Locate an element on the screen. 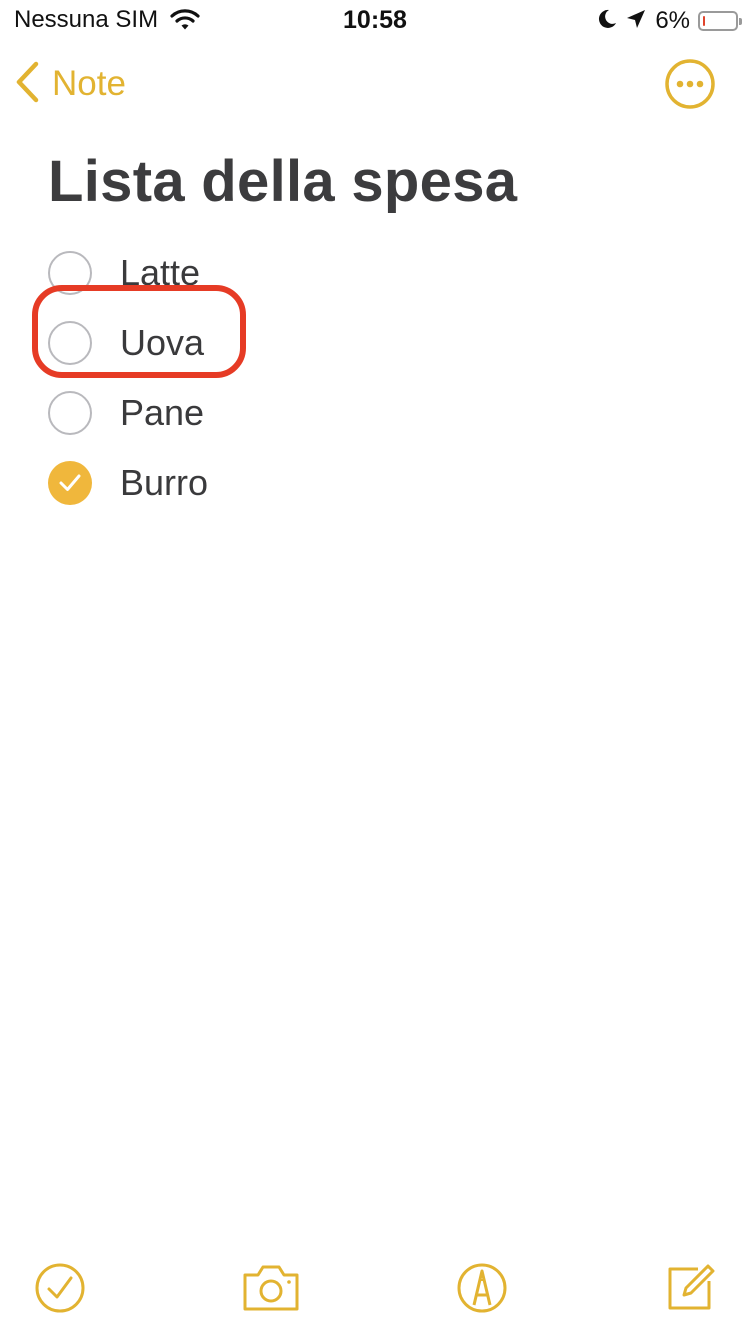 This screenshot has width=750, height=1334. status-bar: Nessuna SIM 10:58 6% is located at coordinates (375, 20).